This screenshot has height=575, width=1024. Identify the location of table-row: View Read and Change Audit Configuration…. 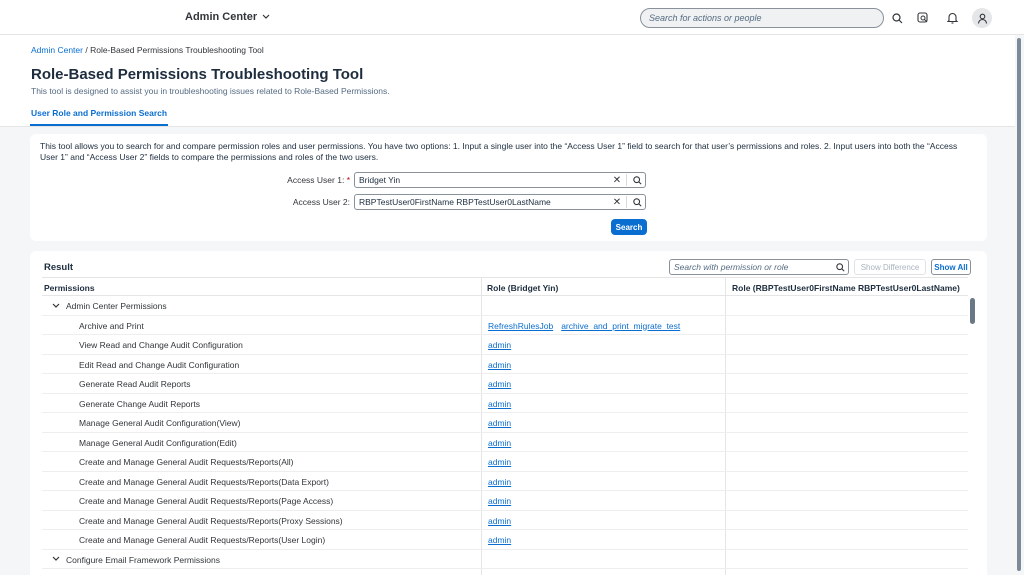
(505, 345).